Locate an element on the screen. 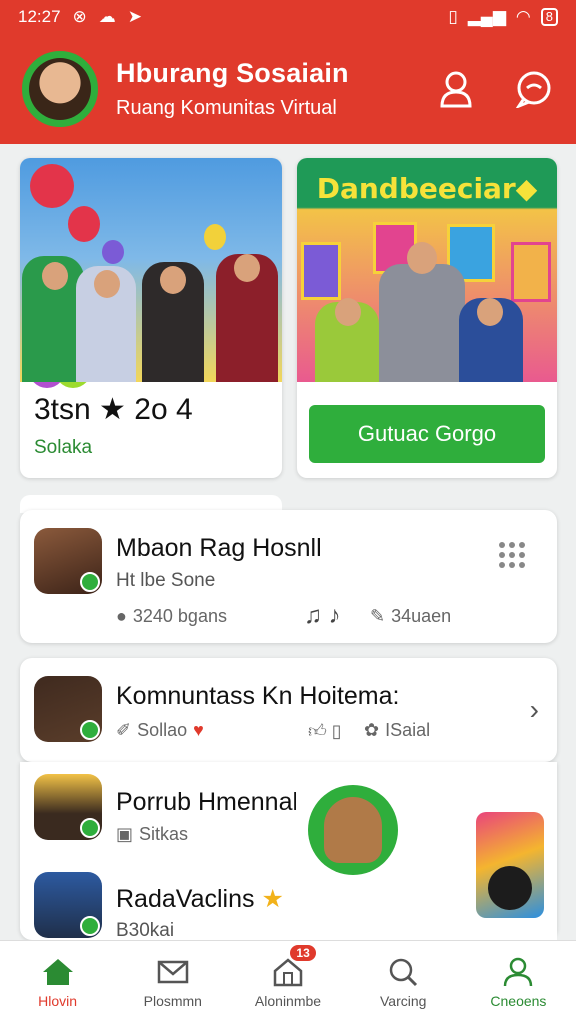 The width and height of the screenshot is (576, 1024). profile-avatar is located at coordinates (60, 89).